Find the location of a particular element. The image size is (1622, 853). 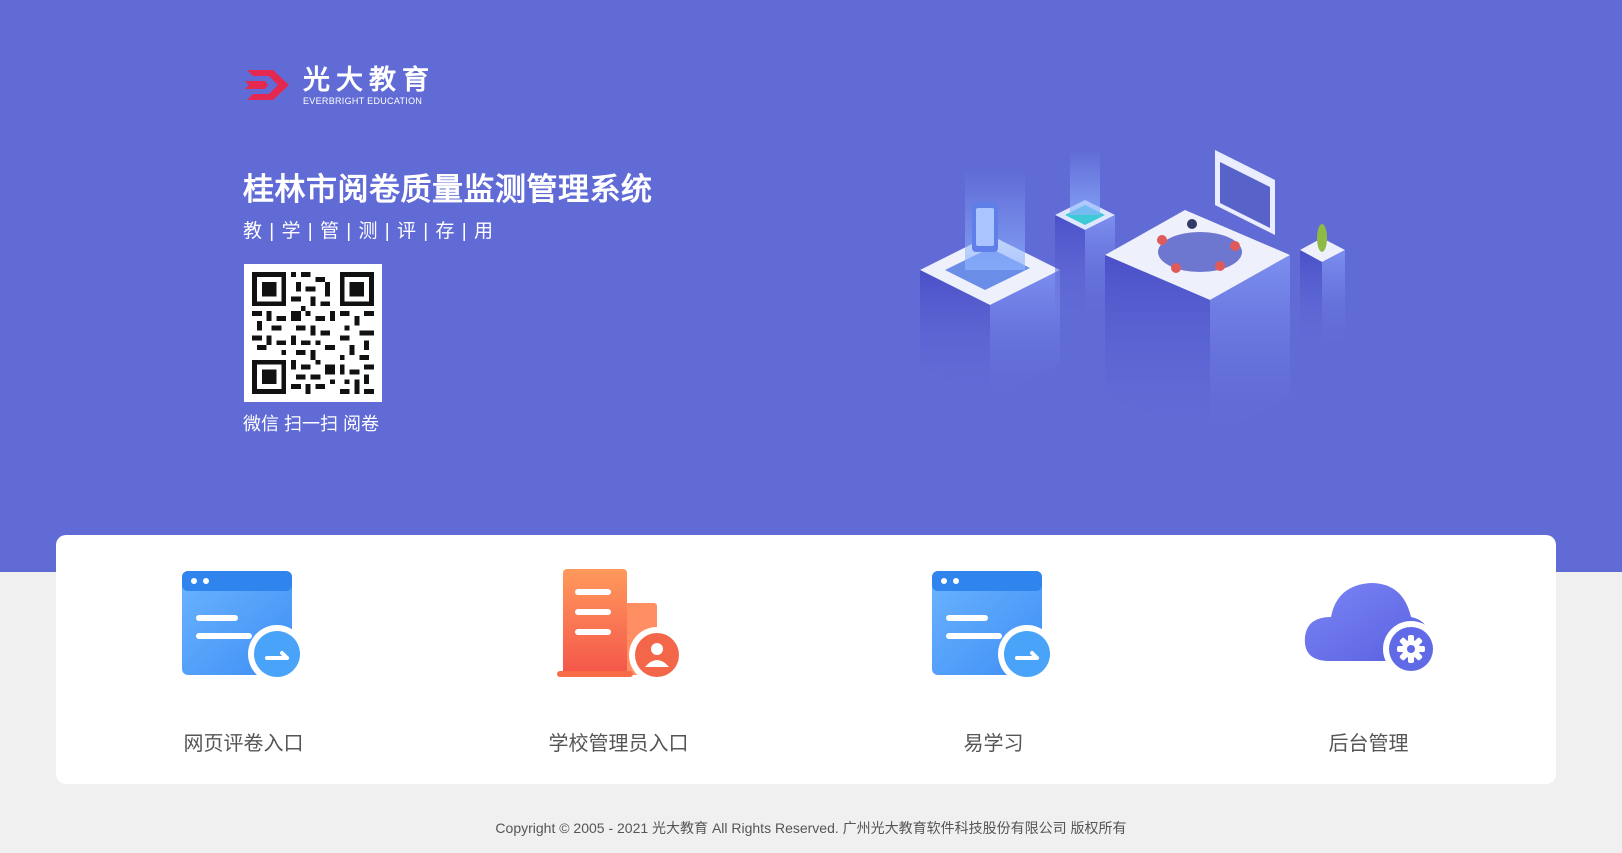

entry-easy-learning: 易学习 is located at coordinates (993, 659).